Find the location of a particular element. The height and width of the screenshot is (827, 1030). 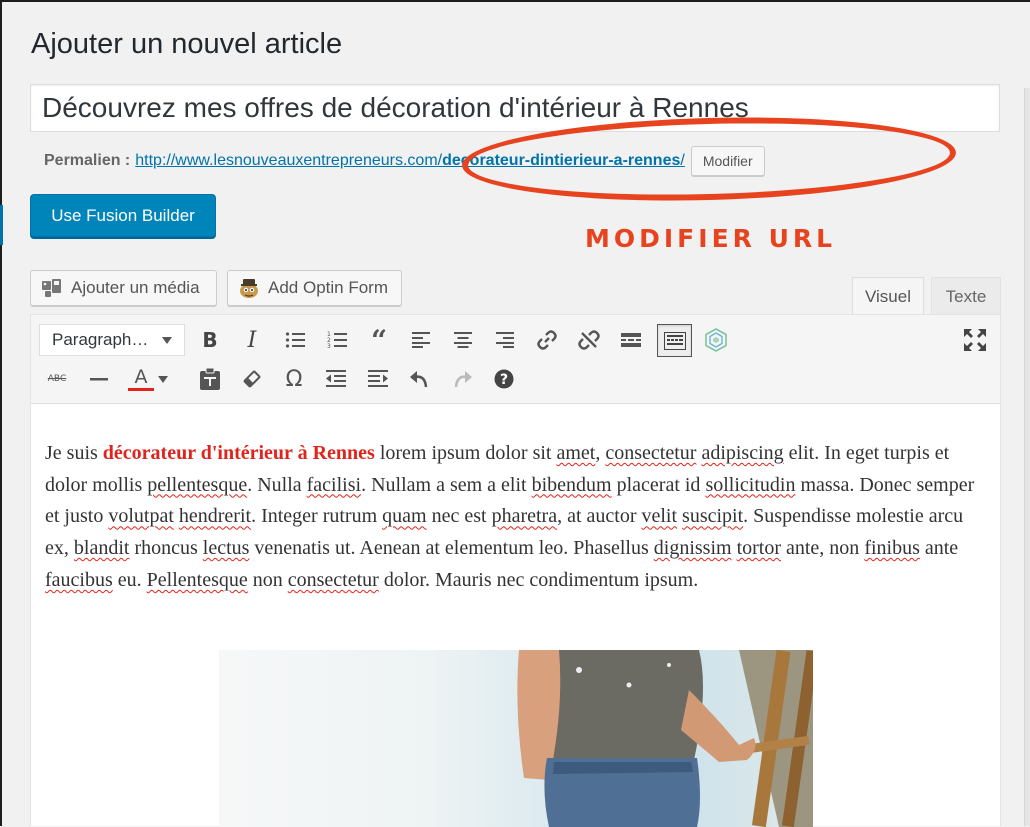

text-run: . Nulla is located at coordinates (277, 484).